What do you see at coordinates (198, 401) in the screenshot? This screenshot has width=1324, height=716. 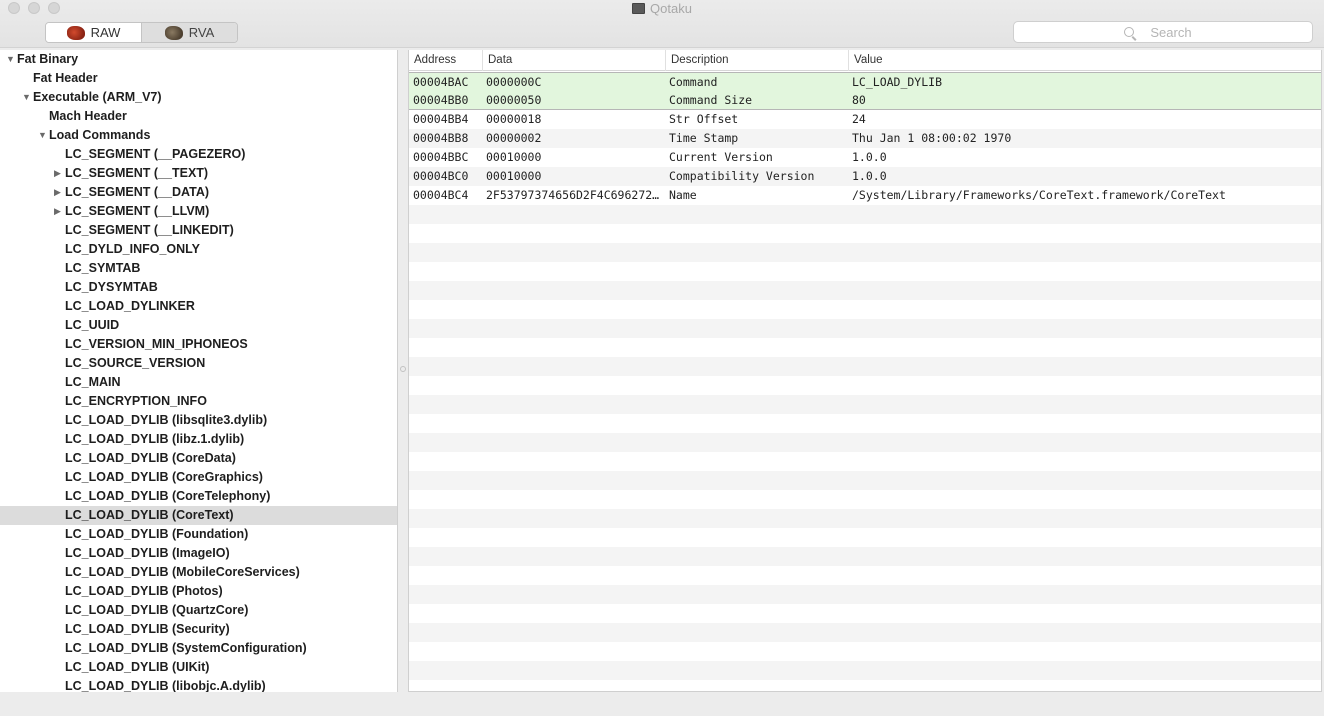 I see `tree-item: LC_ENCRYPTION_INFO` at bounding box center [198, 401].